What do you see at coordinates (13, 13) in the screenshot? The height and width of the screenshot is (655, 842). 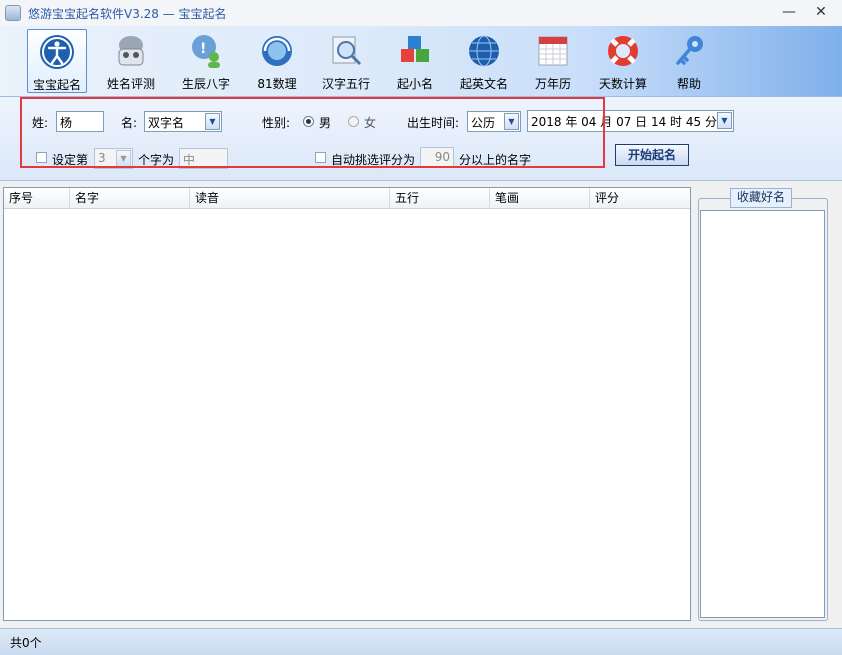 I see `app-logo-icon` at bounding box center [13, 13].